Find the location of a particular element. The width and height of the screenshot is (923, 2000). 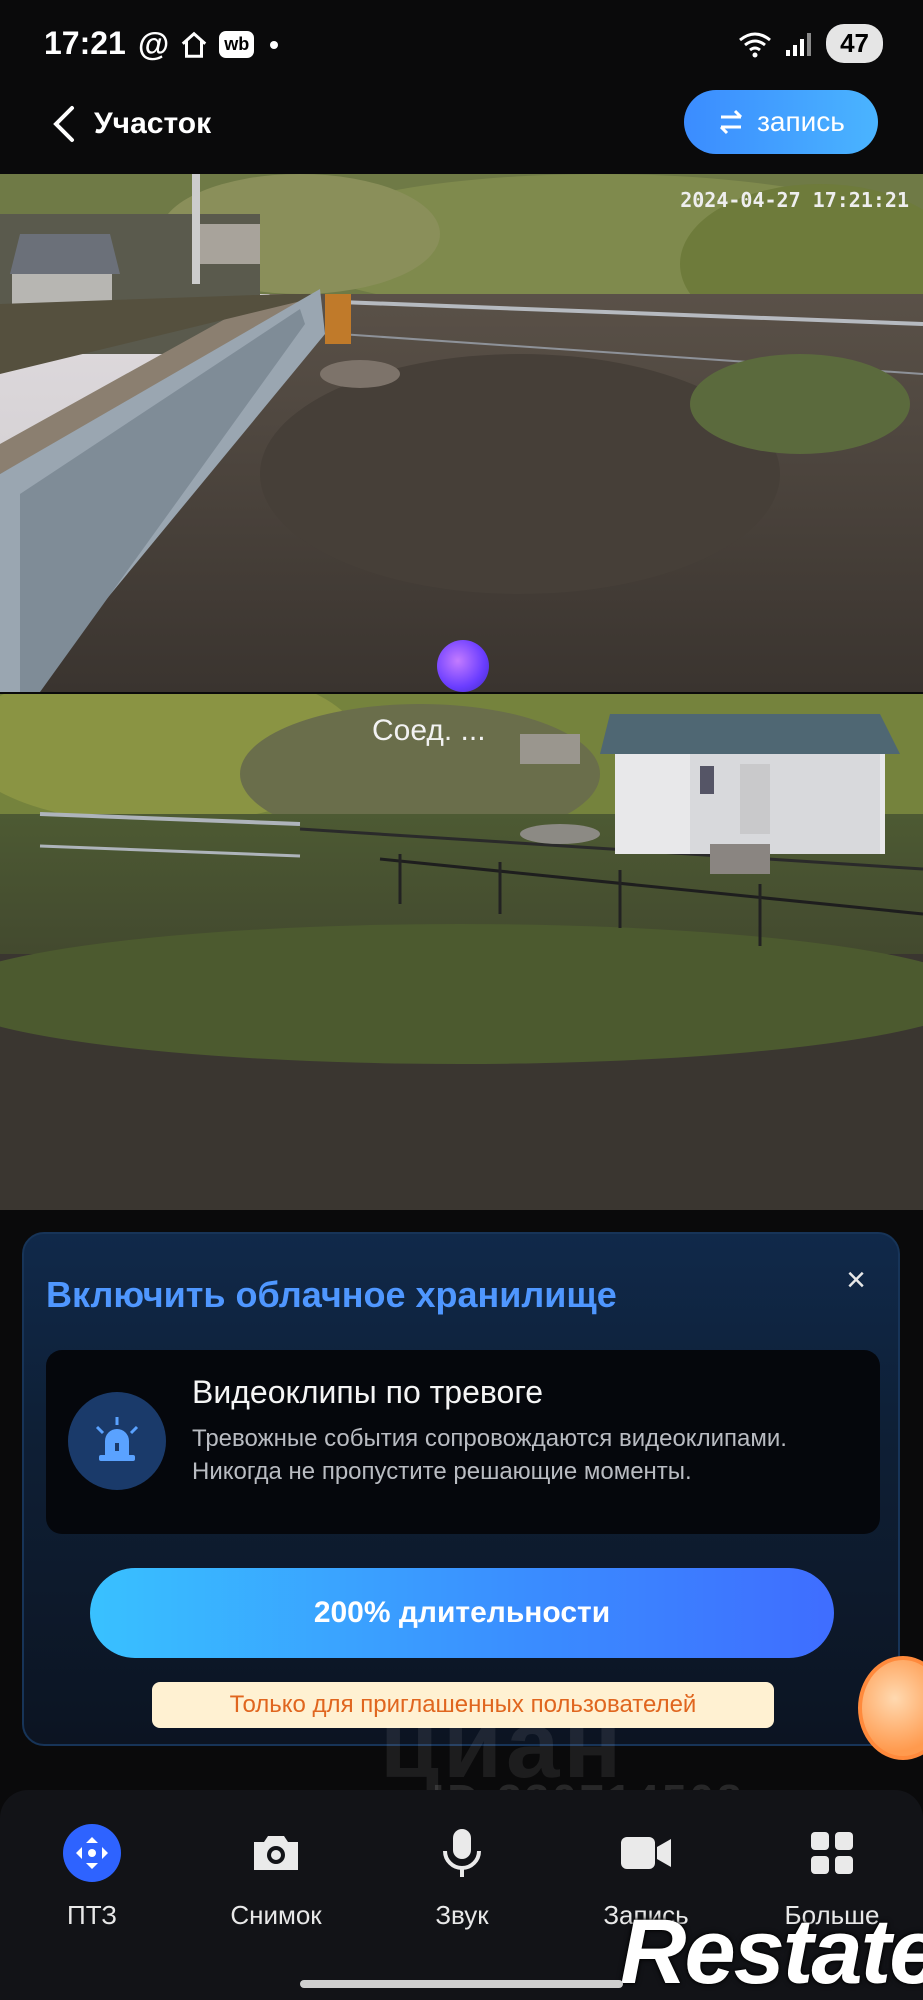

back-button: Участок is located at coordinates (130, 124).